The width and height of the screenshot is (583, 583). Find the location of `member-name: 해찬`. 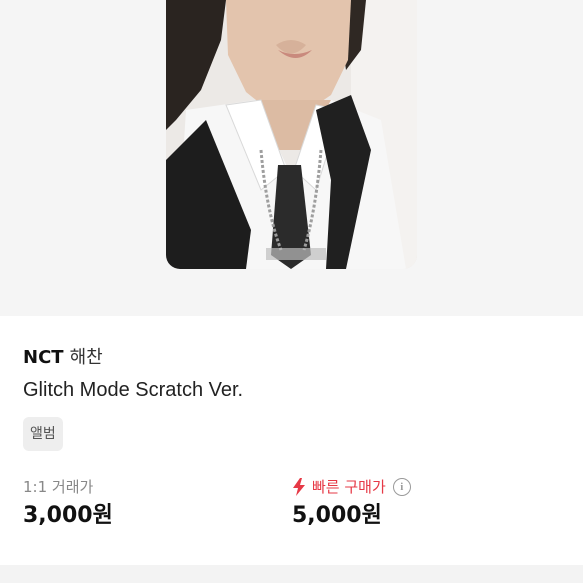

member-name: 해찬 is located at coordinates (86, 357).